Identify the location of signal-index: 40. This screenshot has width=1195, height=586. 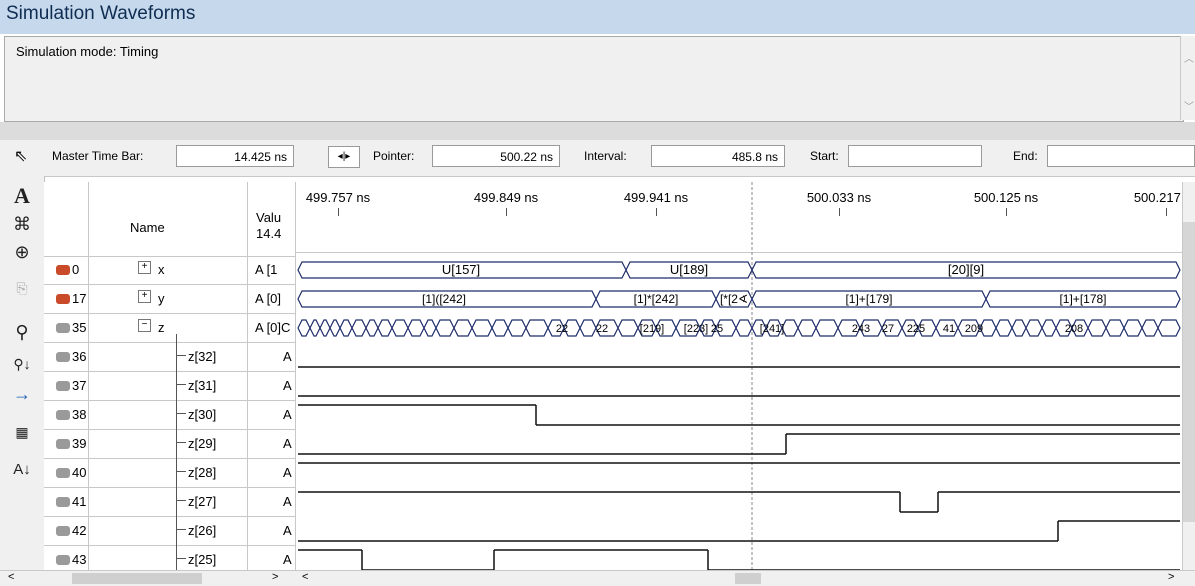
(79, 472).